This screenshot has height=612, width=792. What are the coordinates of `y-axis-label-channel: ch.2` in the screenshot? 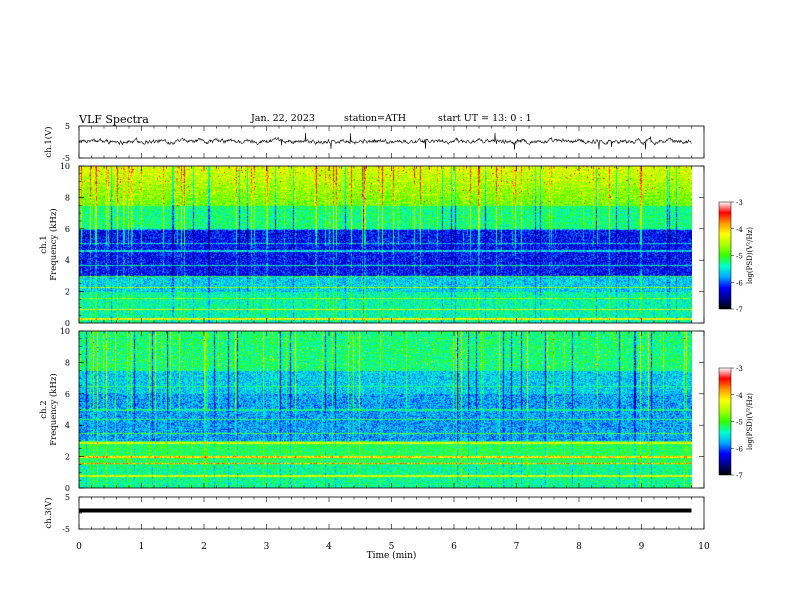 It's located at (44, 409).